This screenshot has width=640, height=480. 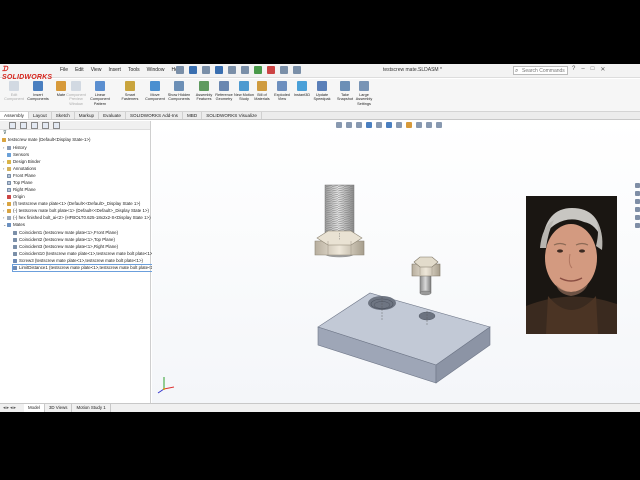 I want to click on solidworks-resources-icon, so click(x=637, y=185).